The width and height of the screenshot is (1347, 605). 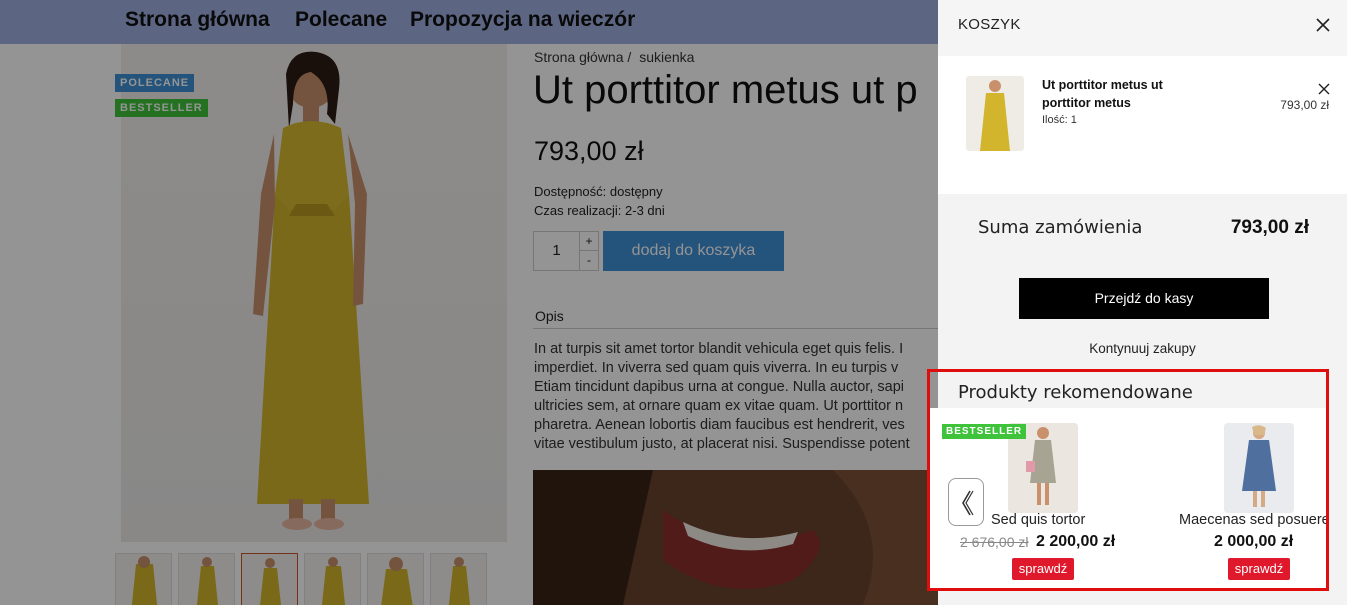 I want to click on cart-item-name: Ut porttitor metus ut porttitor metus, so click(x=1117, y=94).